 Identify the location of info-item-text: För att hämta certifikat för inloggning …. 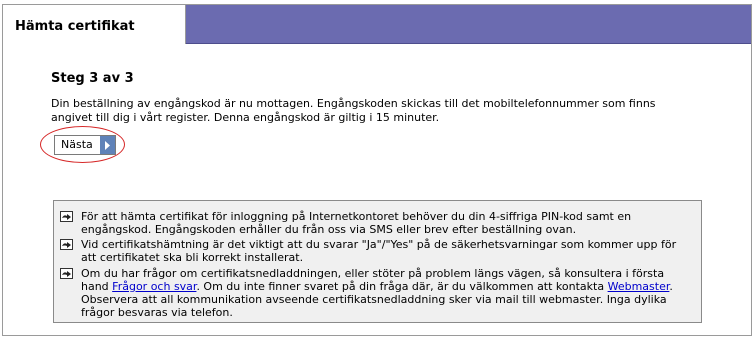
(356, 223).